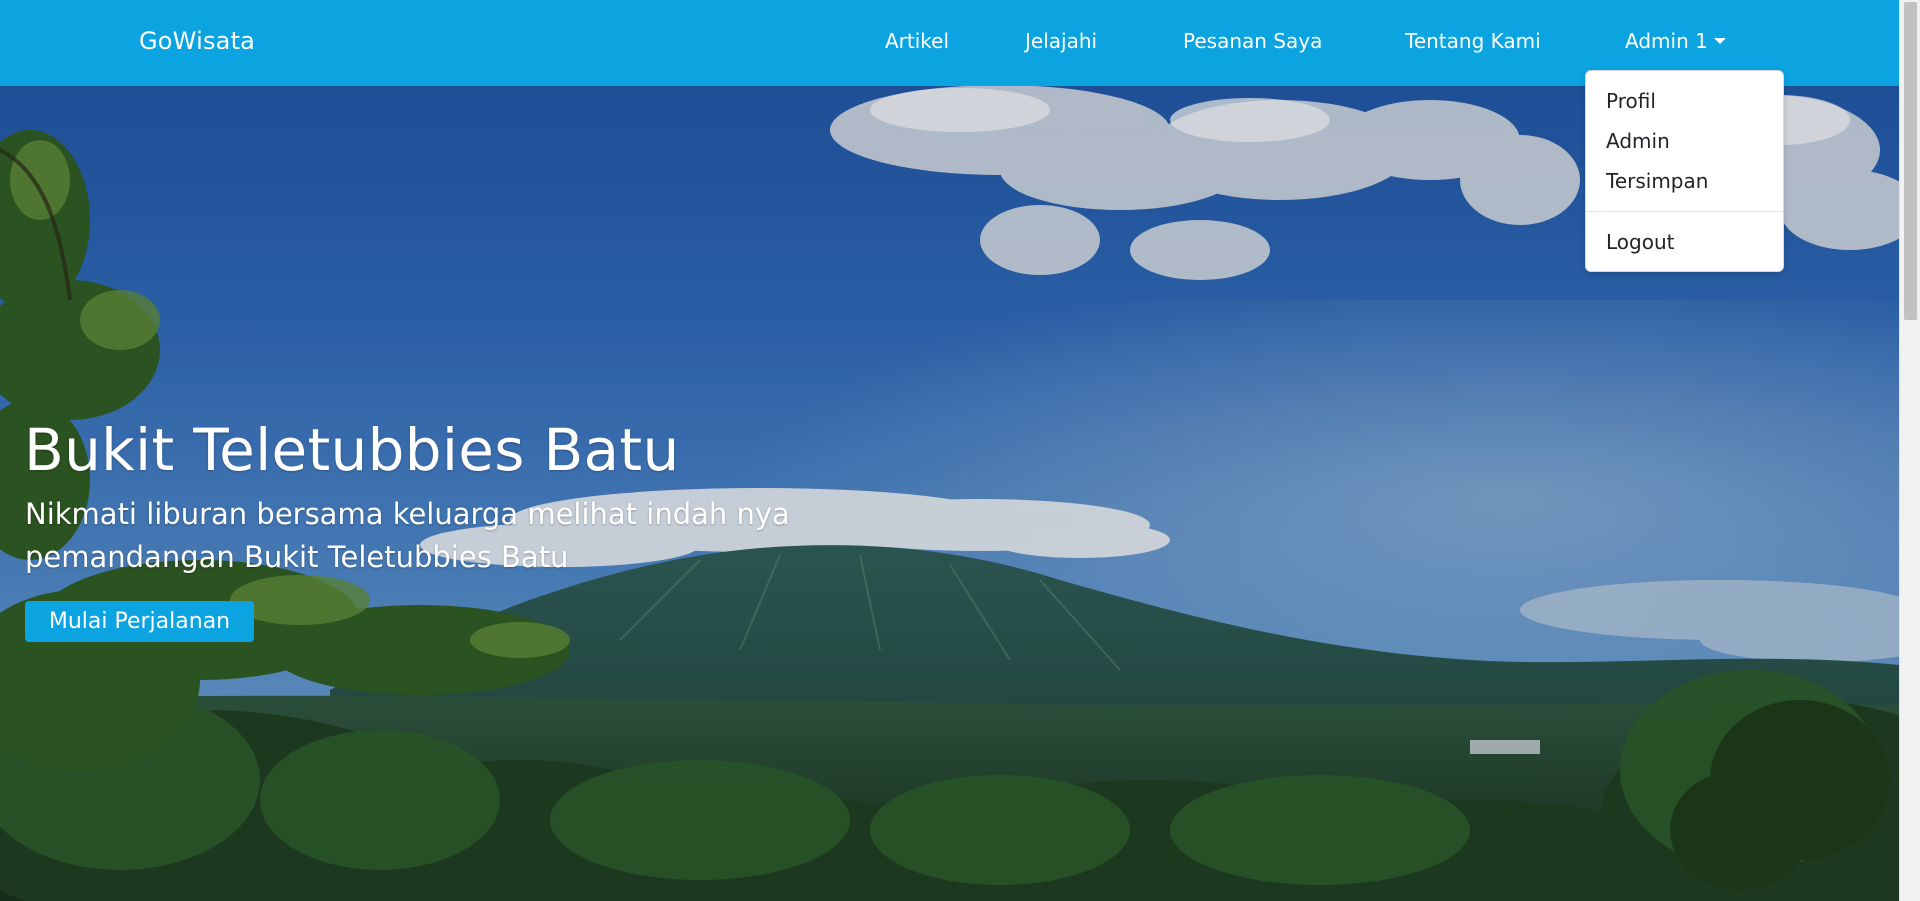  What do you see at coordinates (197, 41) in the screenshot?
I see `brand-logo-link: GoWisata` at bounding box center [197, 41].